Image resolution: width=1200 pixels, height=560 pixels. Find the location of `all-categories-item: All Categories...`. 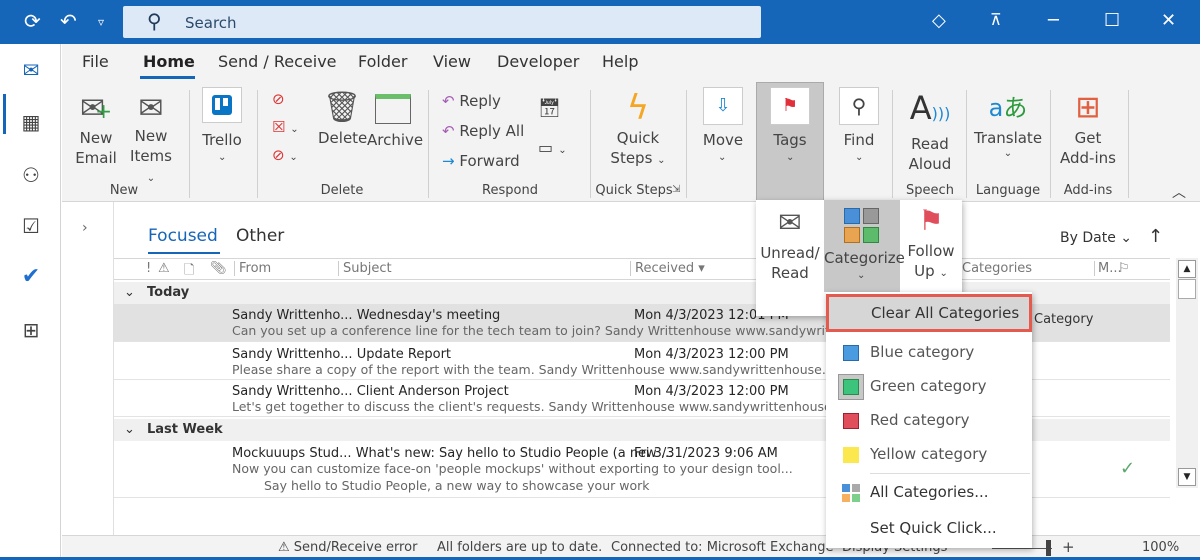

all-categories-item: All Categories... is located at coordinates (929, 493).